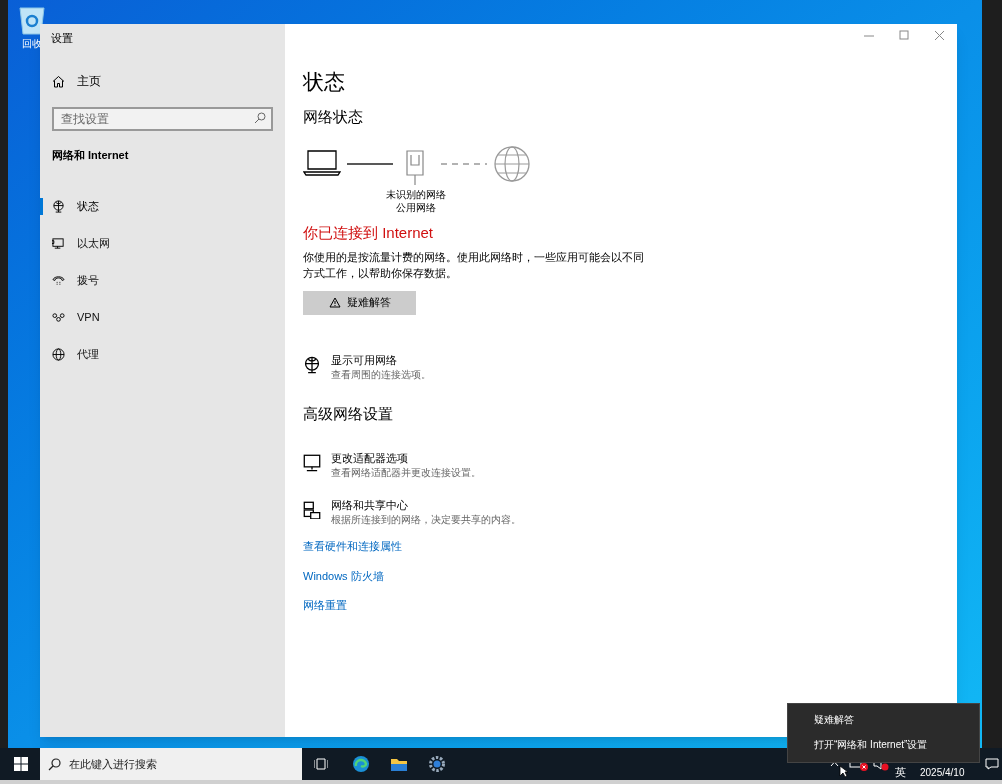 This screenshot has height=784, width=1002. I want to click on chevron-up-icon, so click(834, 764).